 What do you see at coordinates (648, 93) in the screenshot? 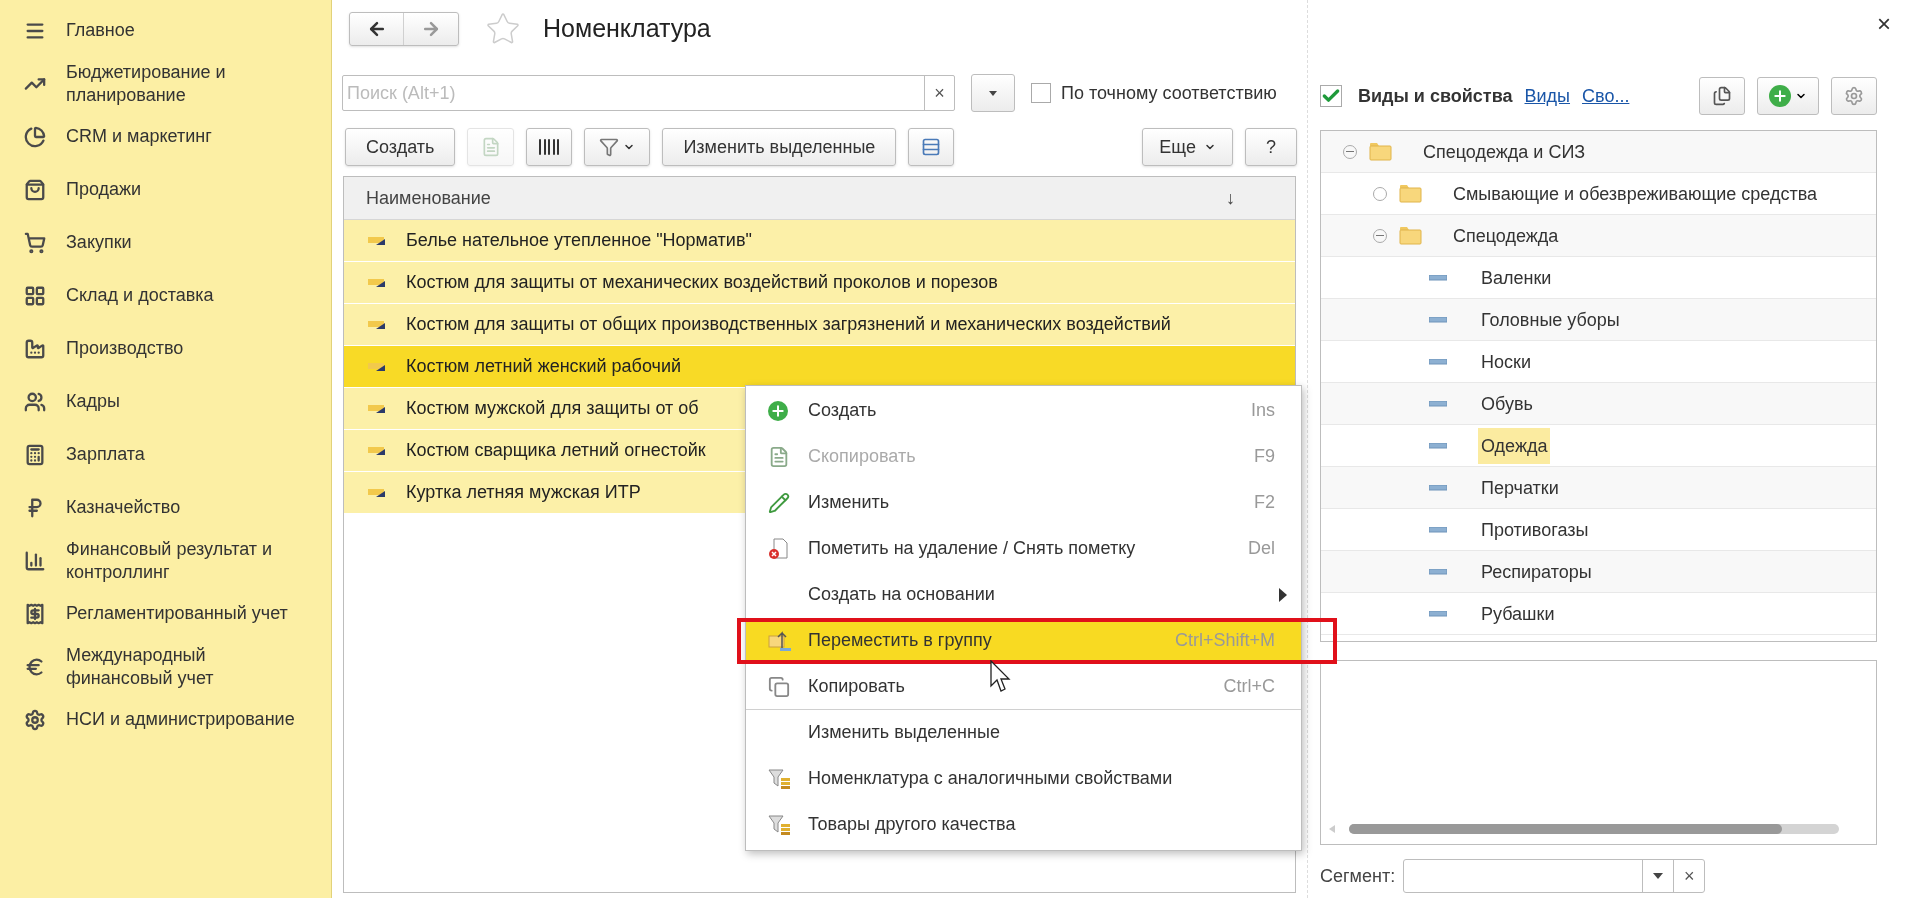
I see `search-field: Поиск (Alt+1) ×` at bounding box center [648, 93].